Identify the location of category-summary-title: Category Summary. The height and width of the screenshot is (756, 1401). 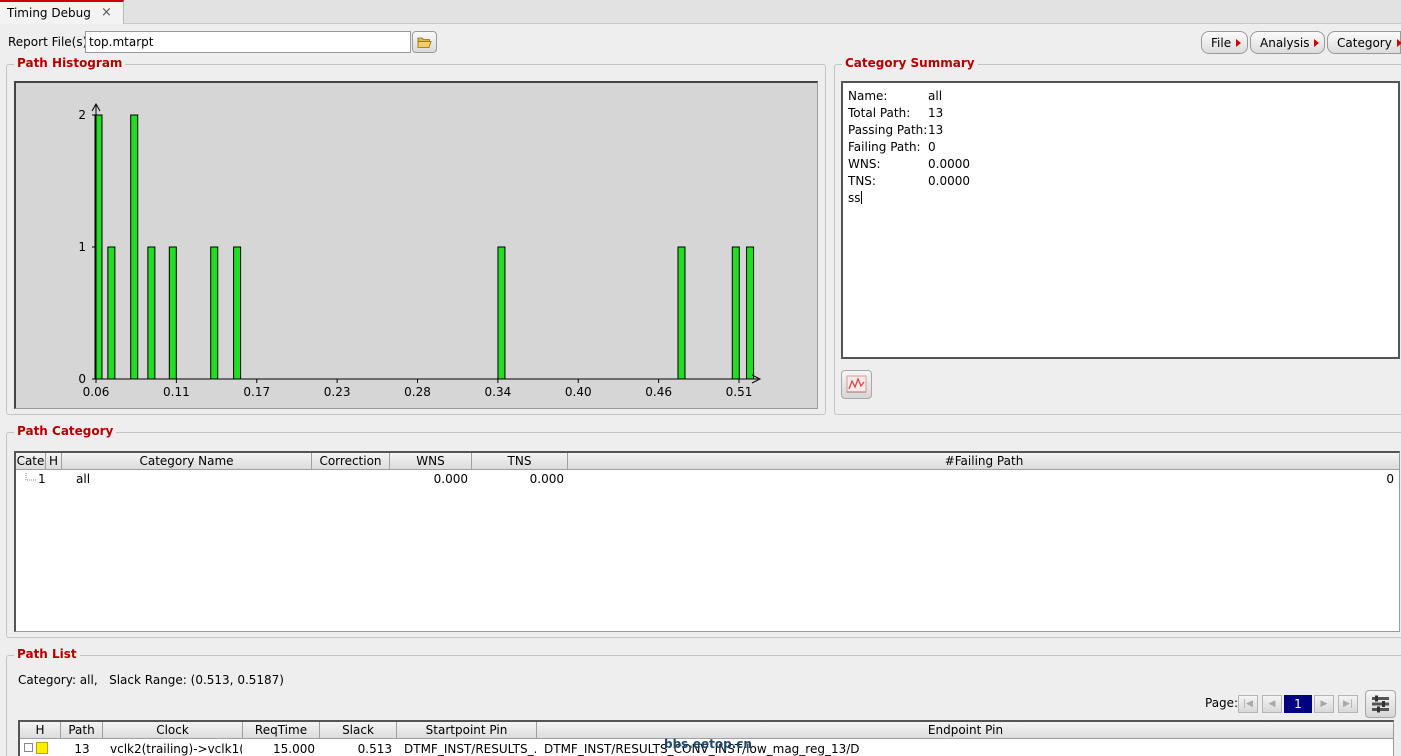
(910, 63).